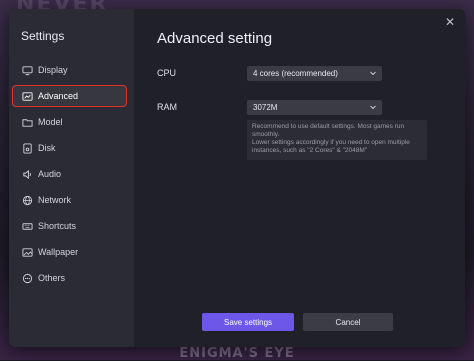  What do you see at coordinates (27, 200) in the screenshot?
I see `globe-icon` at bounding box center [27, 200].